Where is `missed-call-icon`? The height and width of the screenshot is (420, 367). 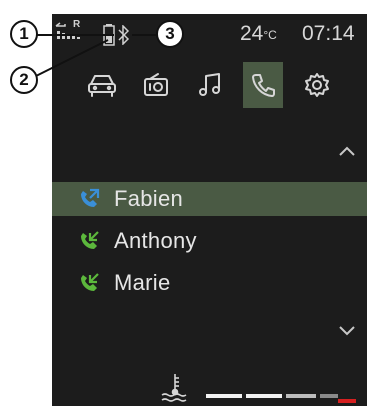
missed-call-icon is located at coordinates (90, 199).